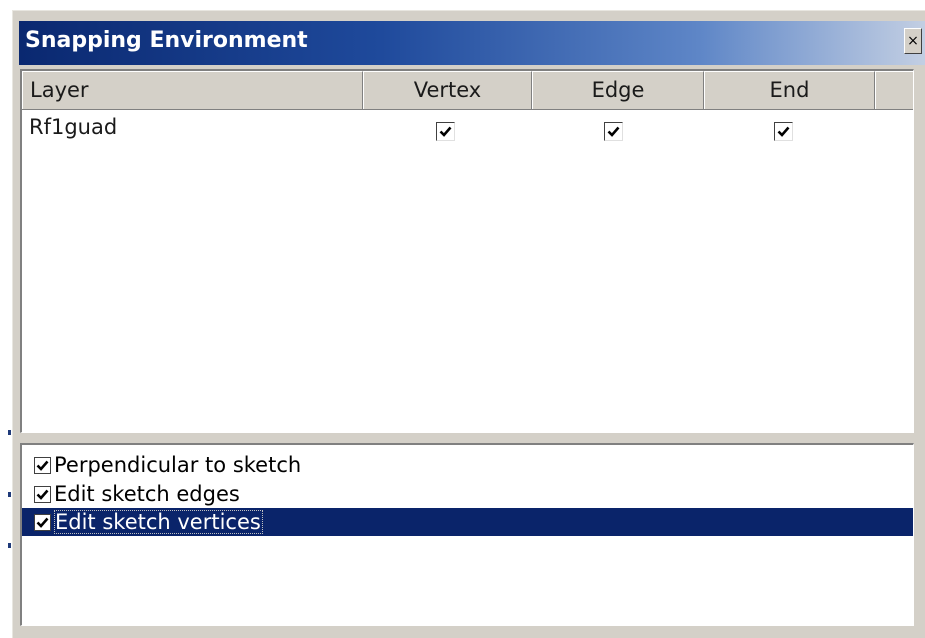 The height and width of the screenshot is (638, 925). I want to click on column-header-filler, so click(894, 90).